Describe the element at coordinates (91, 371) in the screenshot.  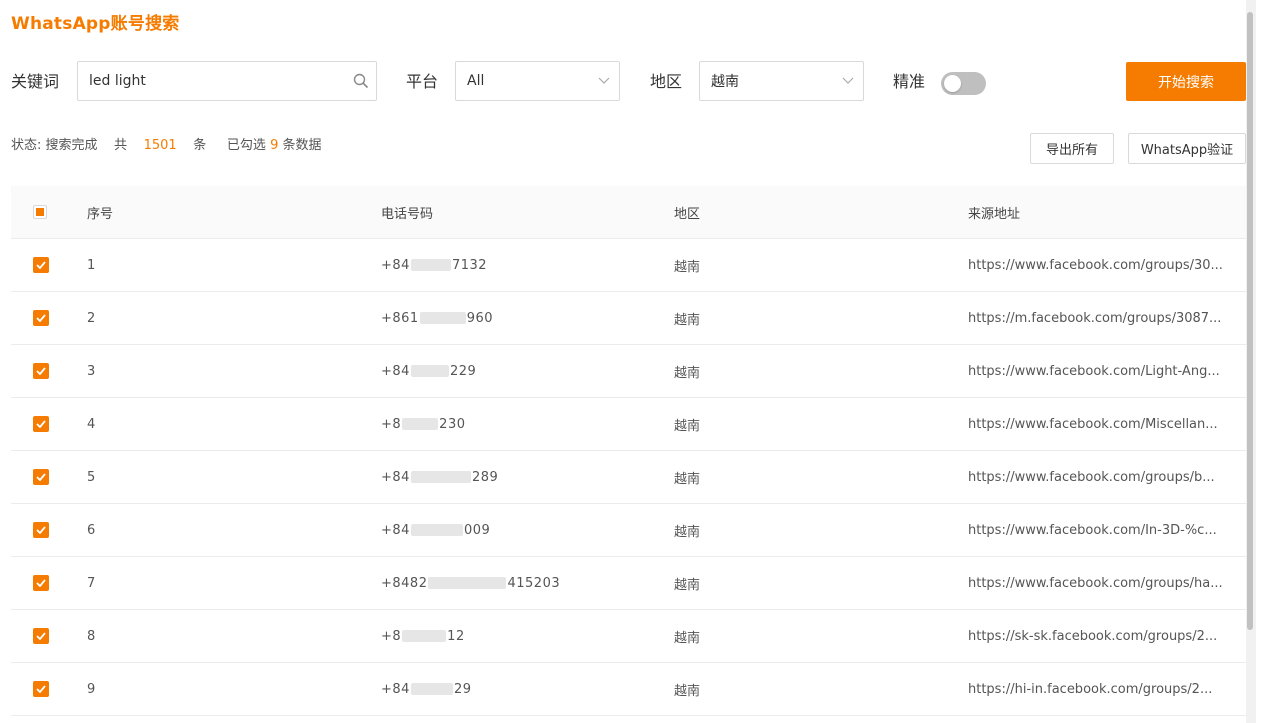
I see `row-index: 3` at that location.